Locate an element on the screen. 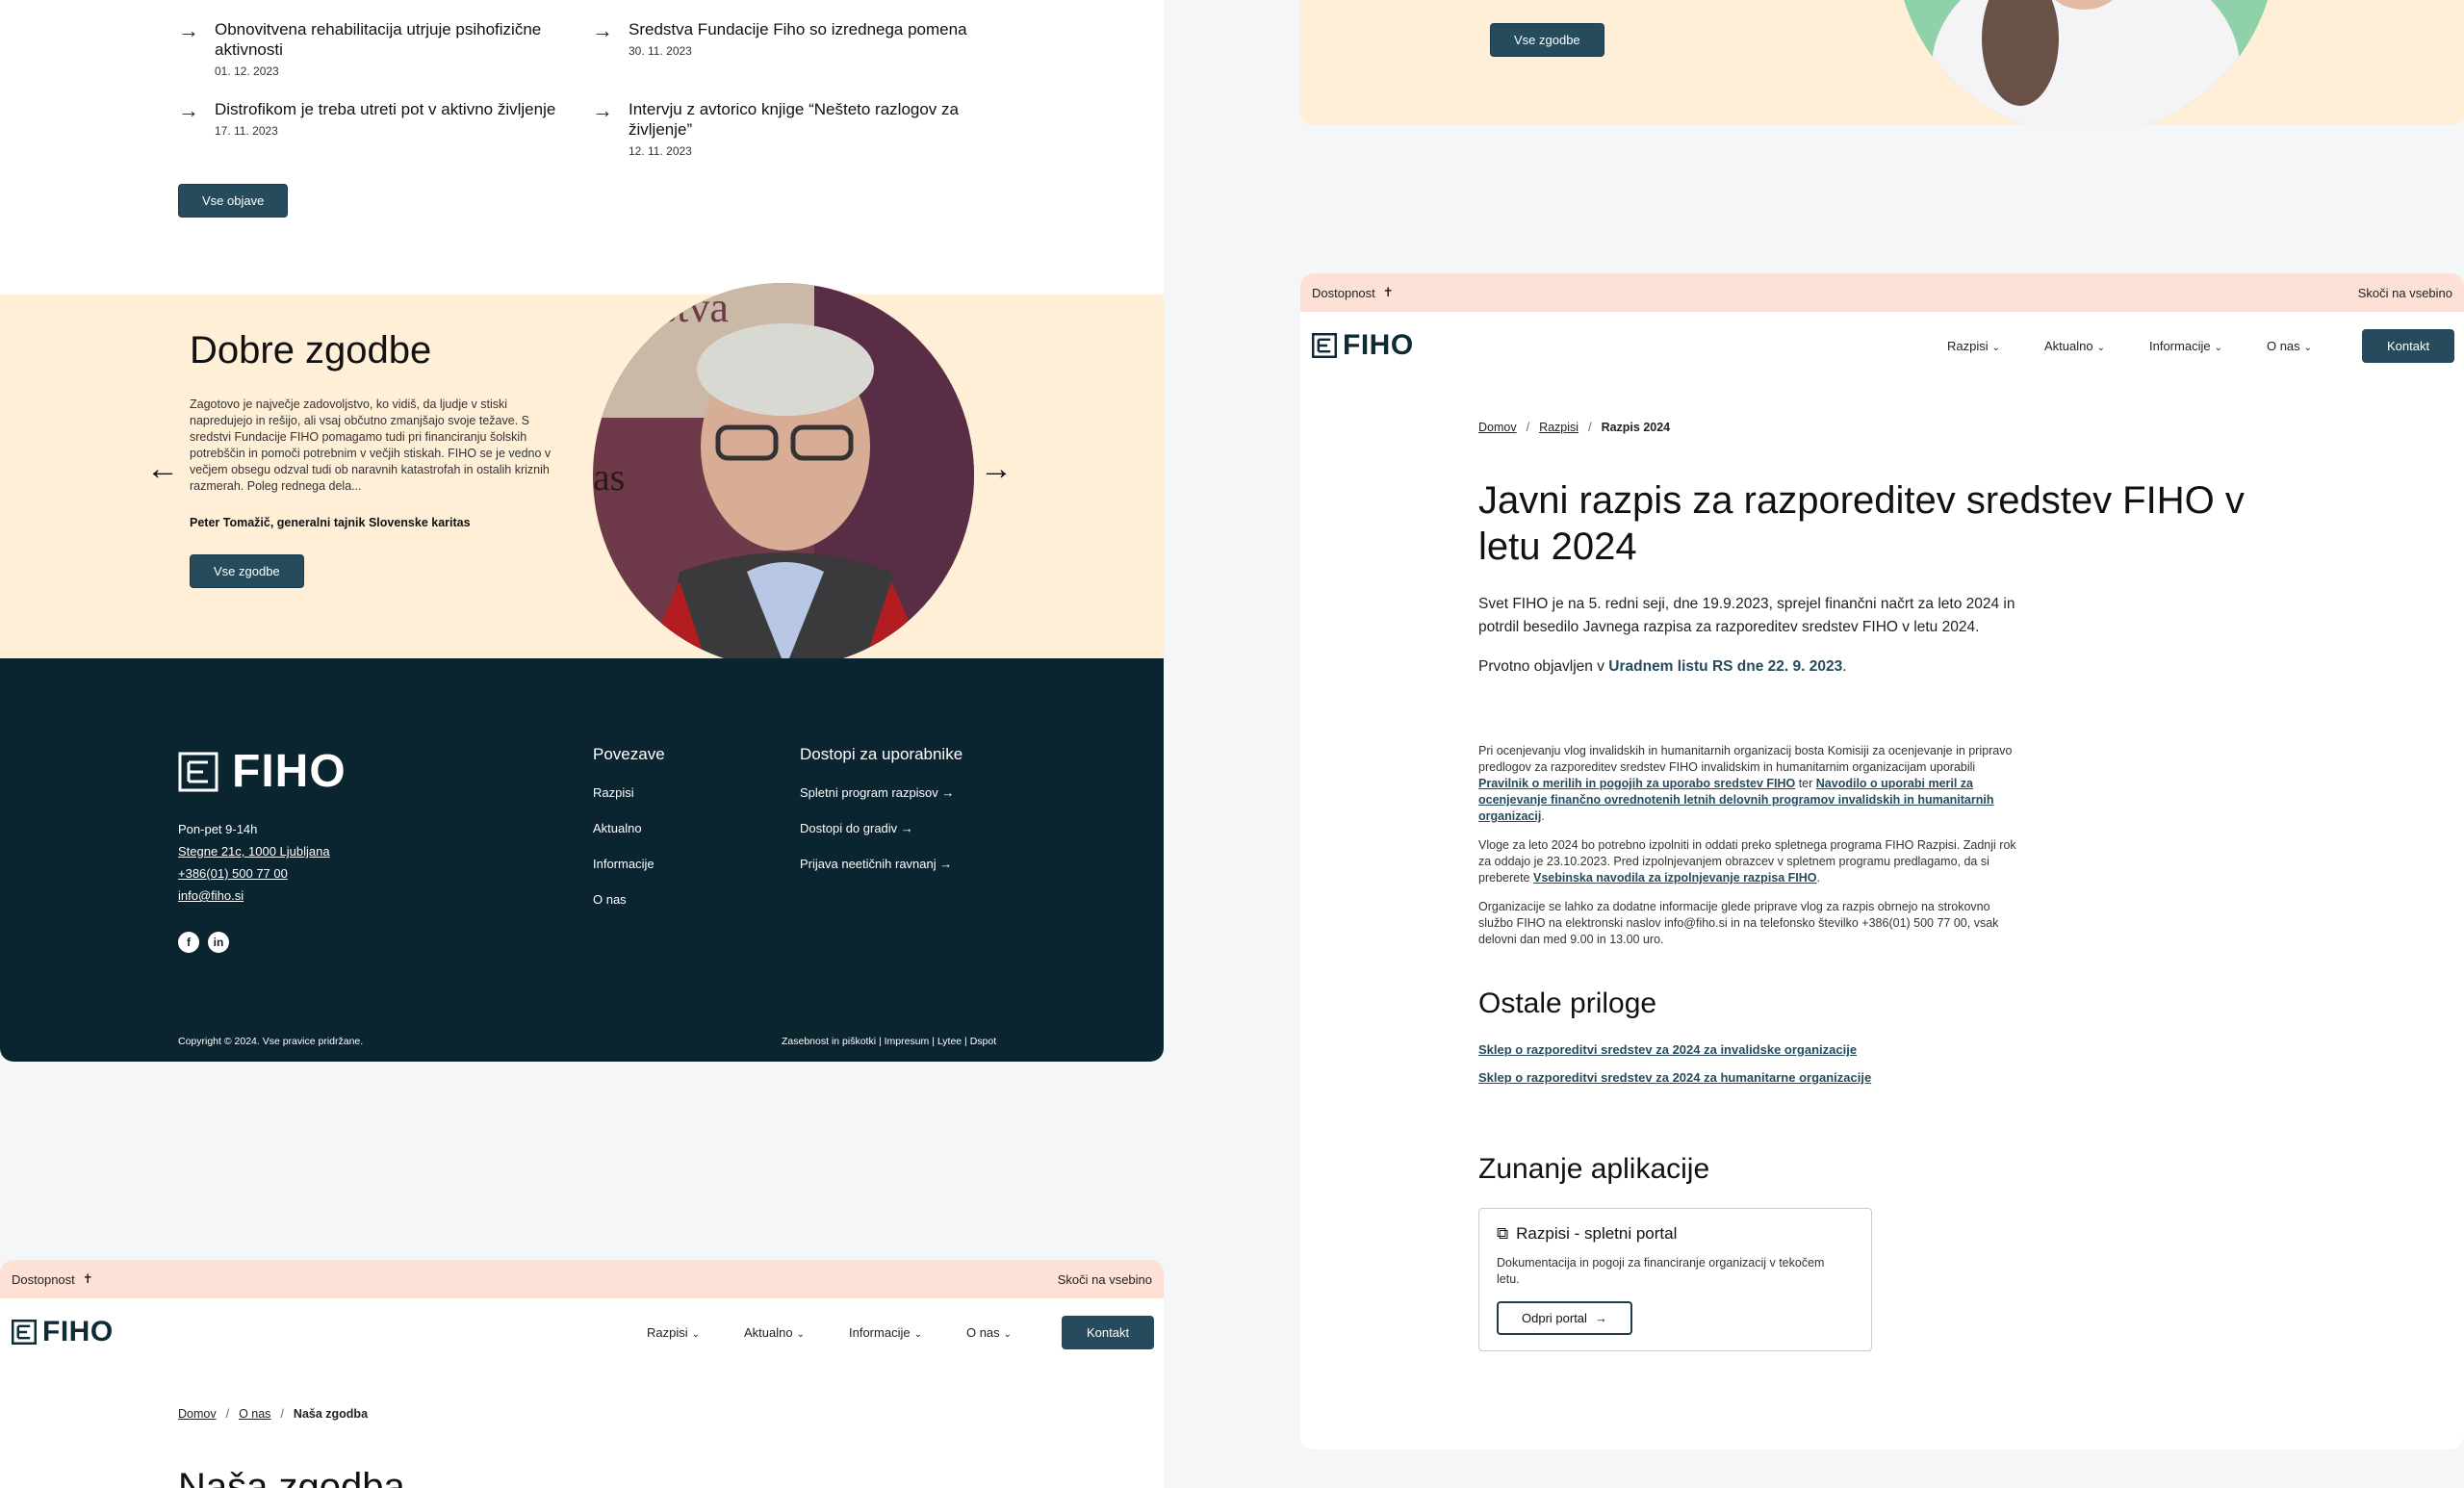  apps-title: Zunanje aplikacije is located at coordinates (1594, 1169).